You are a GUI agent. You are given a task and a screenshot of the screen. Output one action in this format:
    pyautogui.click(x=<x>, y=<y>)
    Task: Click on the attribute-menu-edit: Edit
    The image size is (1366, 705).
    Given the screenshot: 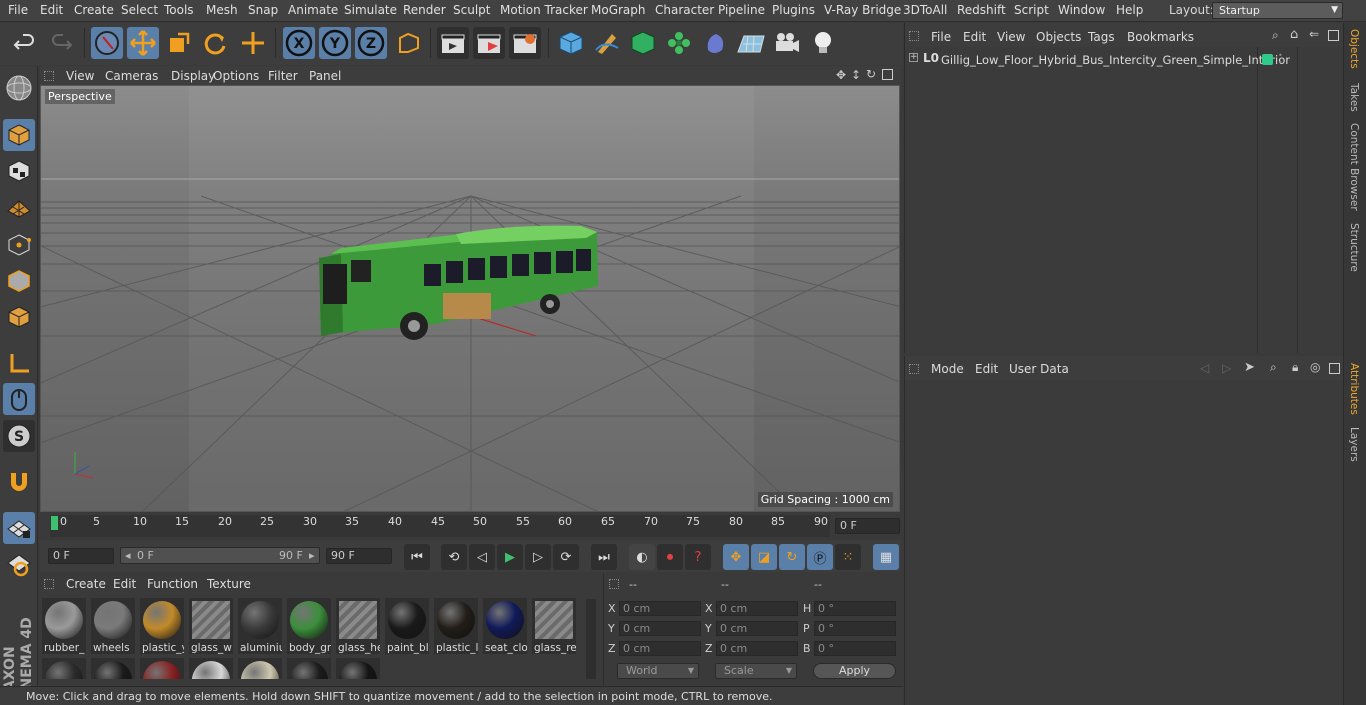 What is the action you would take?
    pyautogui.click(x=986, y=369)
    